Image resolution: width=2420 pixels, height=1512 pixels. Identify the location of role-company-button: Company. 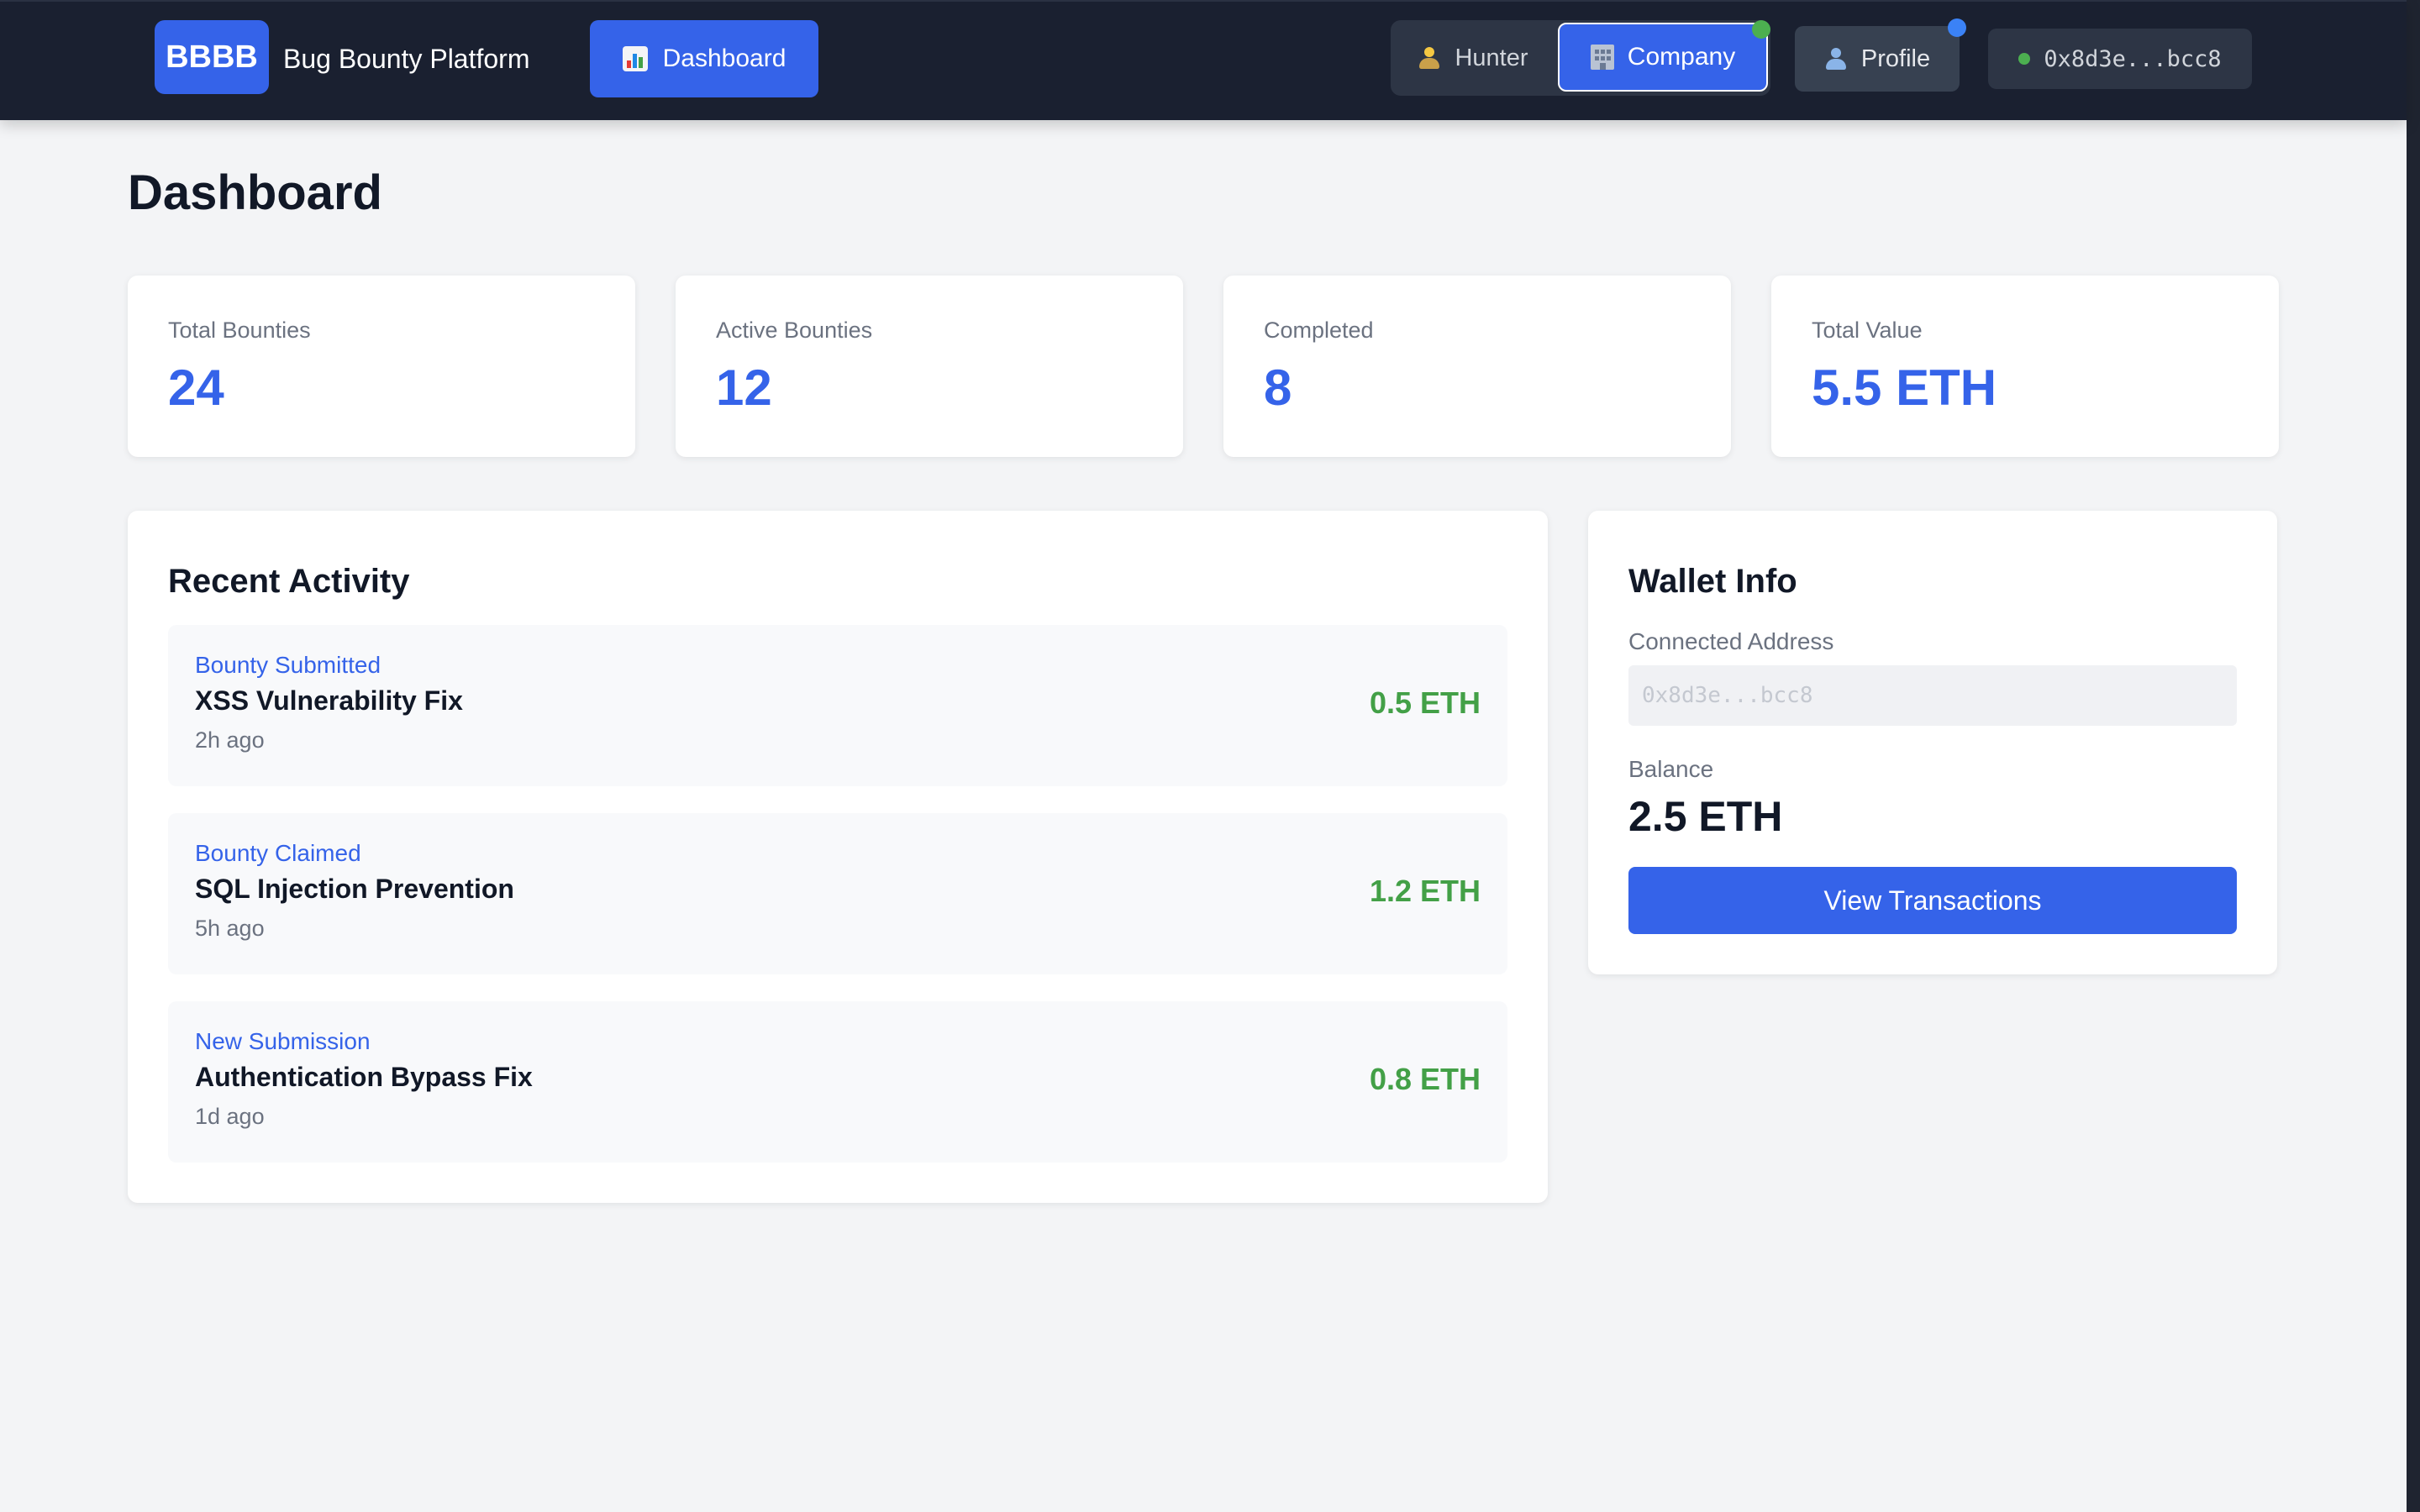
(1663, 57).